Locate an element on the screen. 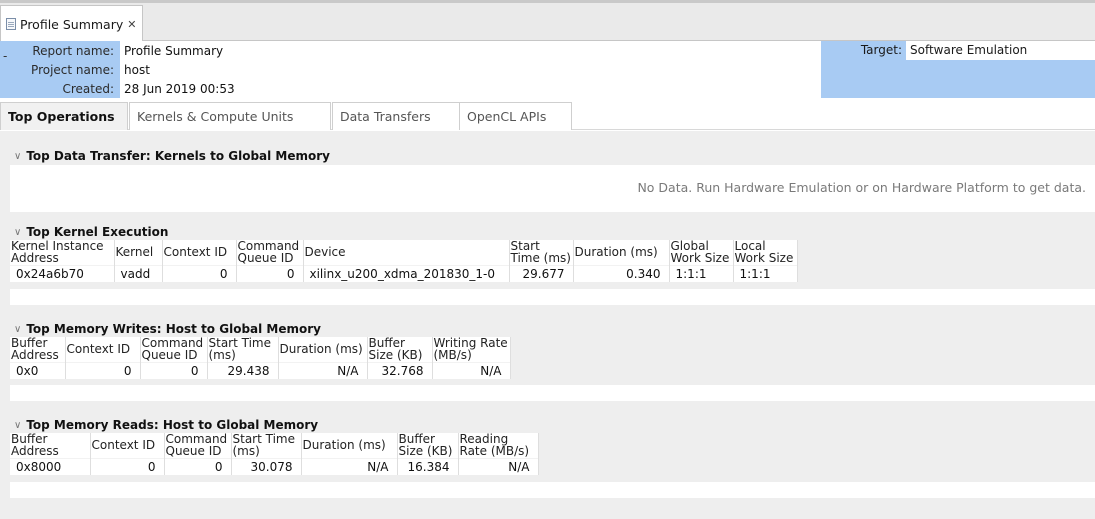 This screenshot has width=1095, height=519. editor-tab-label: Profile Summary is located at coordinates (72, 24).